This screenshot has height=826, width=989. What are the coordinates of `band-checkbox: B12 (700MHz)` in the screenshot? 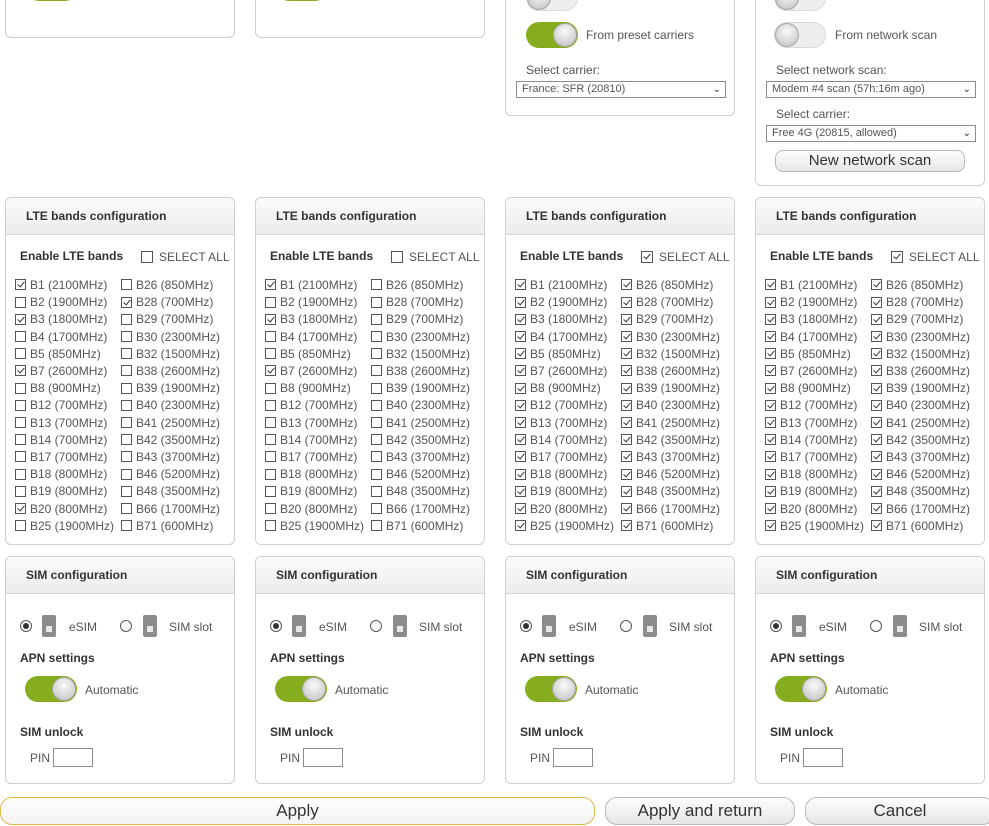 It's located at (811, 405).